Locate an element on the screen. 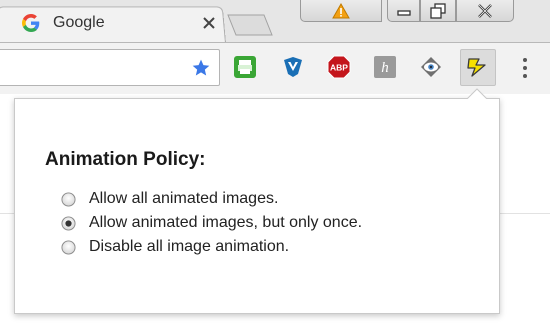 Image resolution: width=550 pixels, height=332 pixels. radio-disable is located at coordinates (68, 247).